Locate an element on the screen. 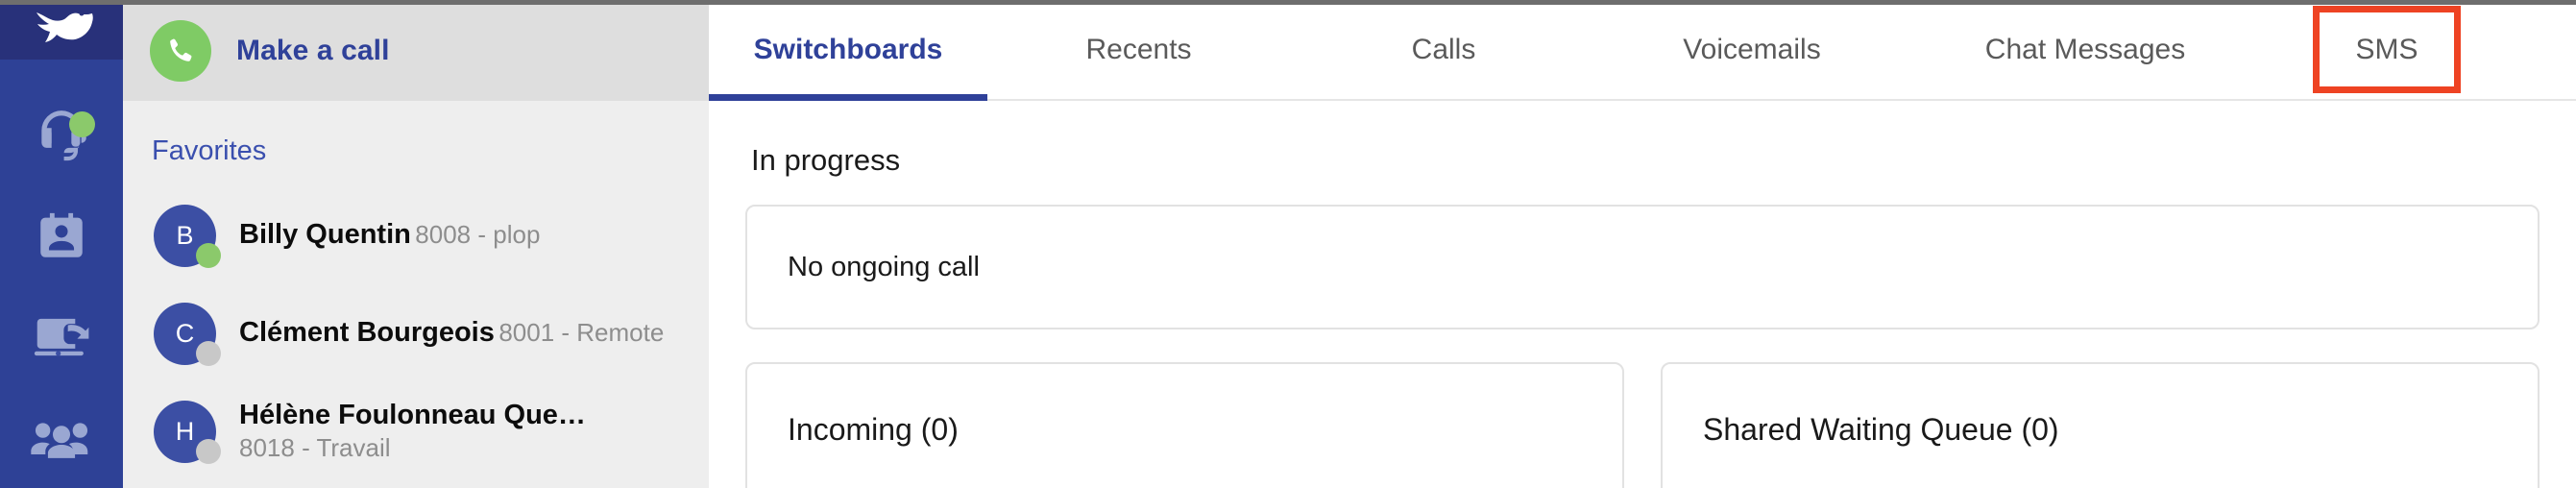 This screenshot has height=488, width=2576. contact-name: Clément Bourgeois is located at coordinates (367, 333).